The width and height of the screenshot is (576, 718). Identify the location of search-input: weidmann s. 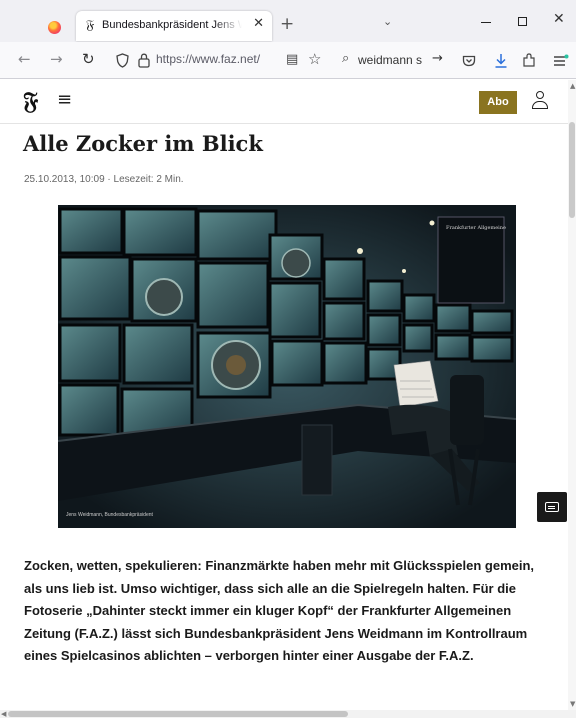
(394, 60).